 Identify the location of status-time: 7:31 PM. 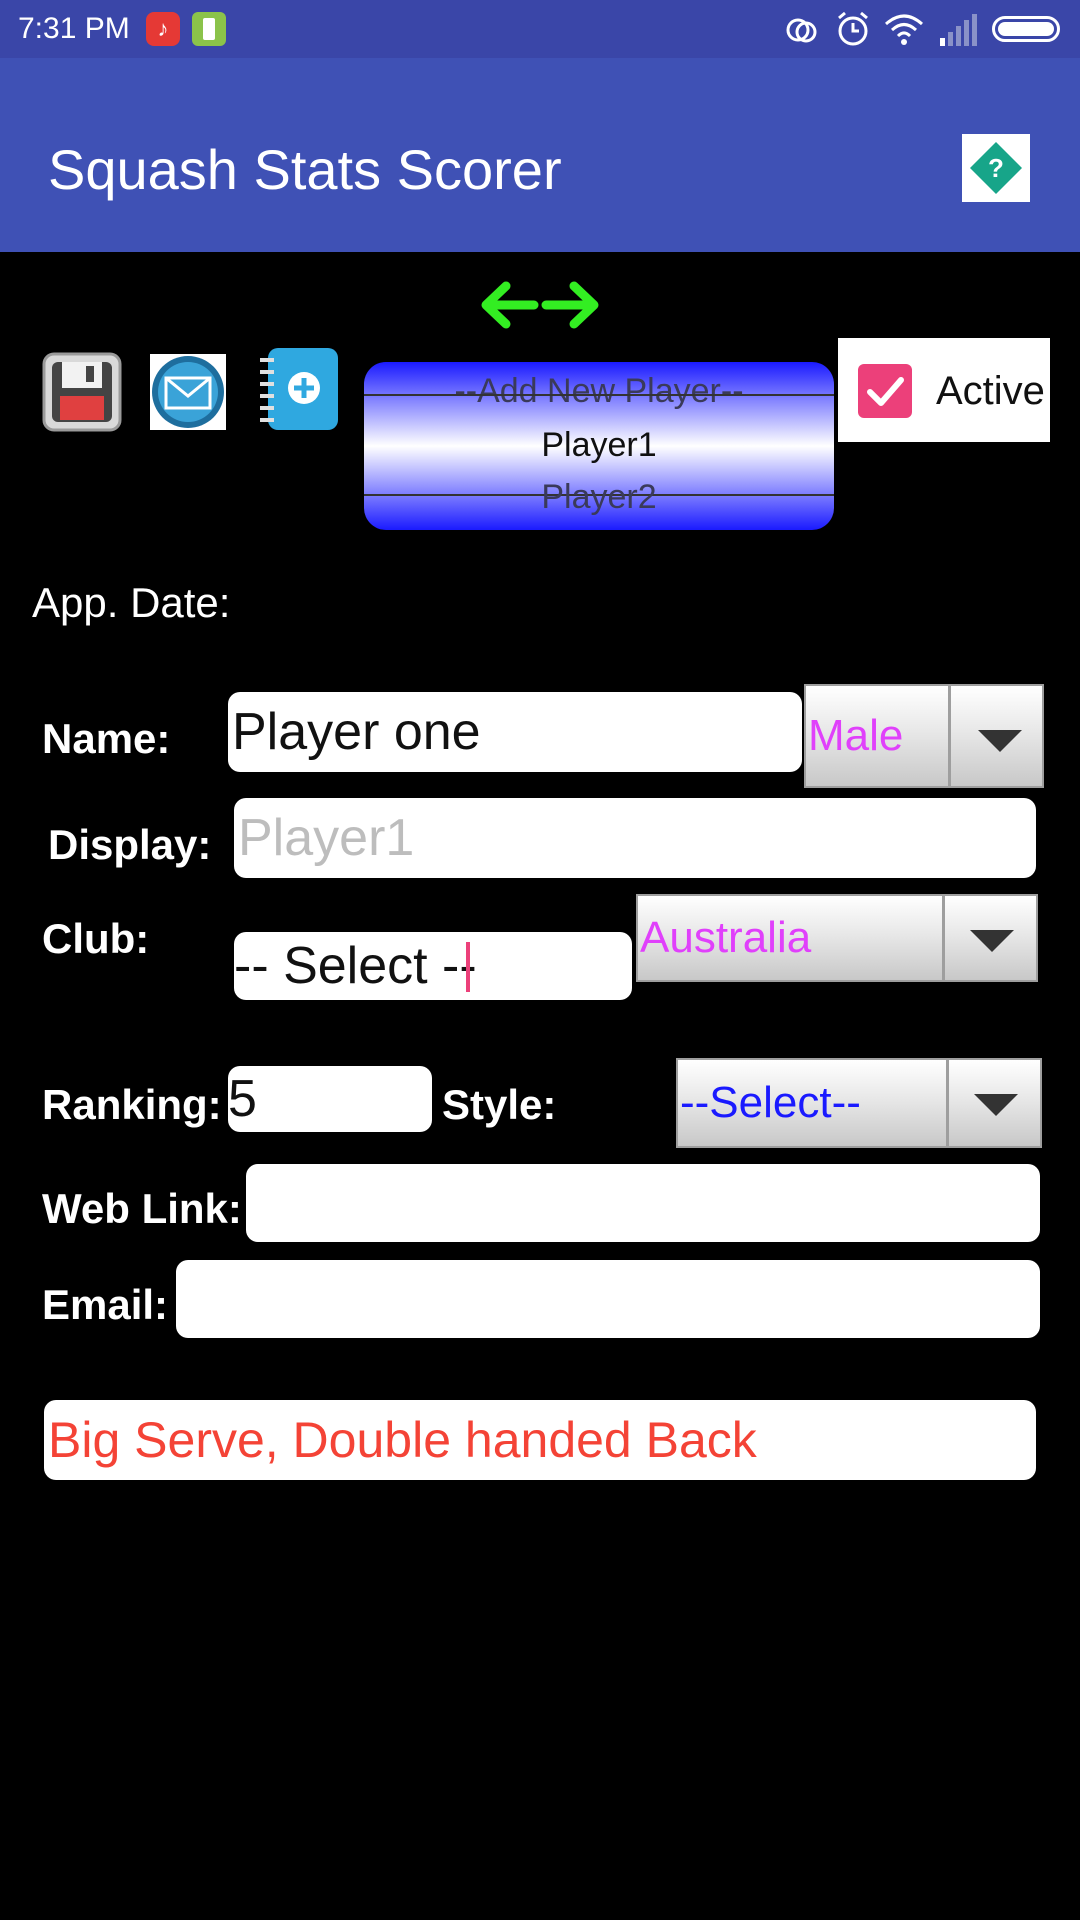
(74, 28).